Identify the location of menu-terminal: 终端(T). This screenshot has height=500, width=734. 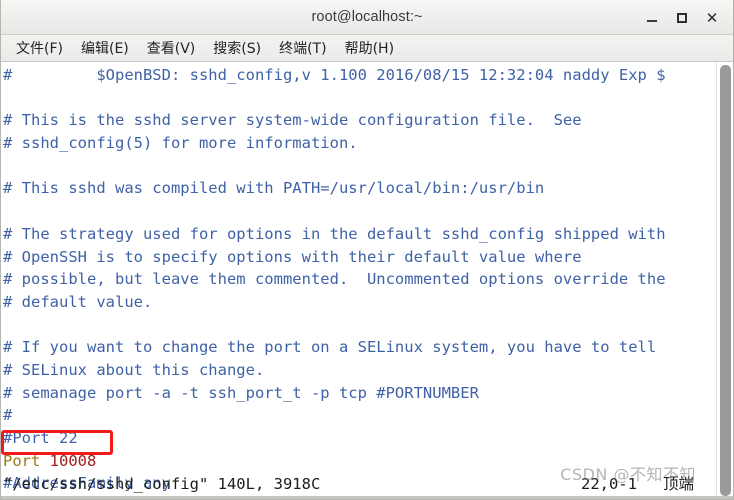
(302, 48).